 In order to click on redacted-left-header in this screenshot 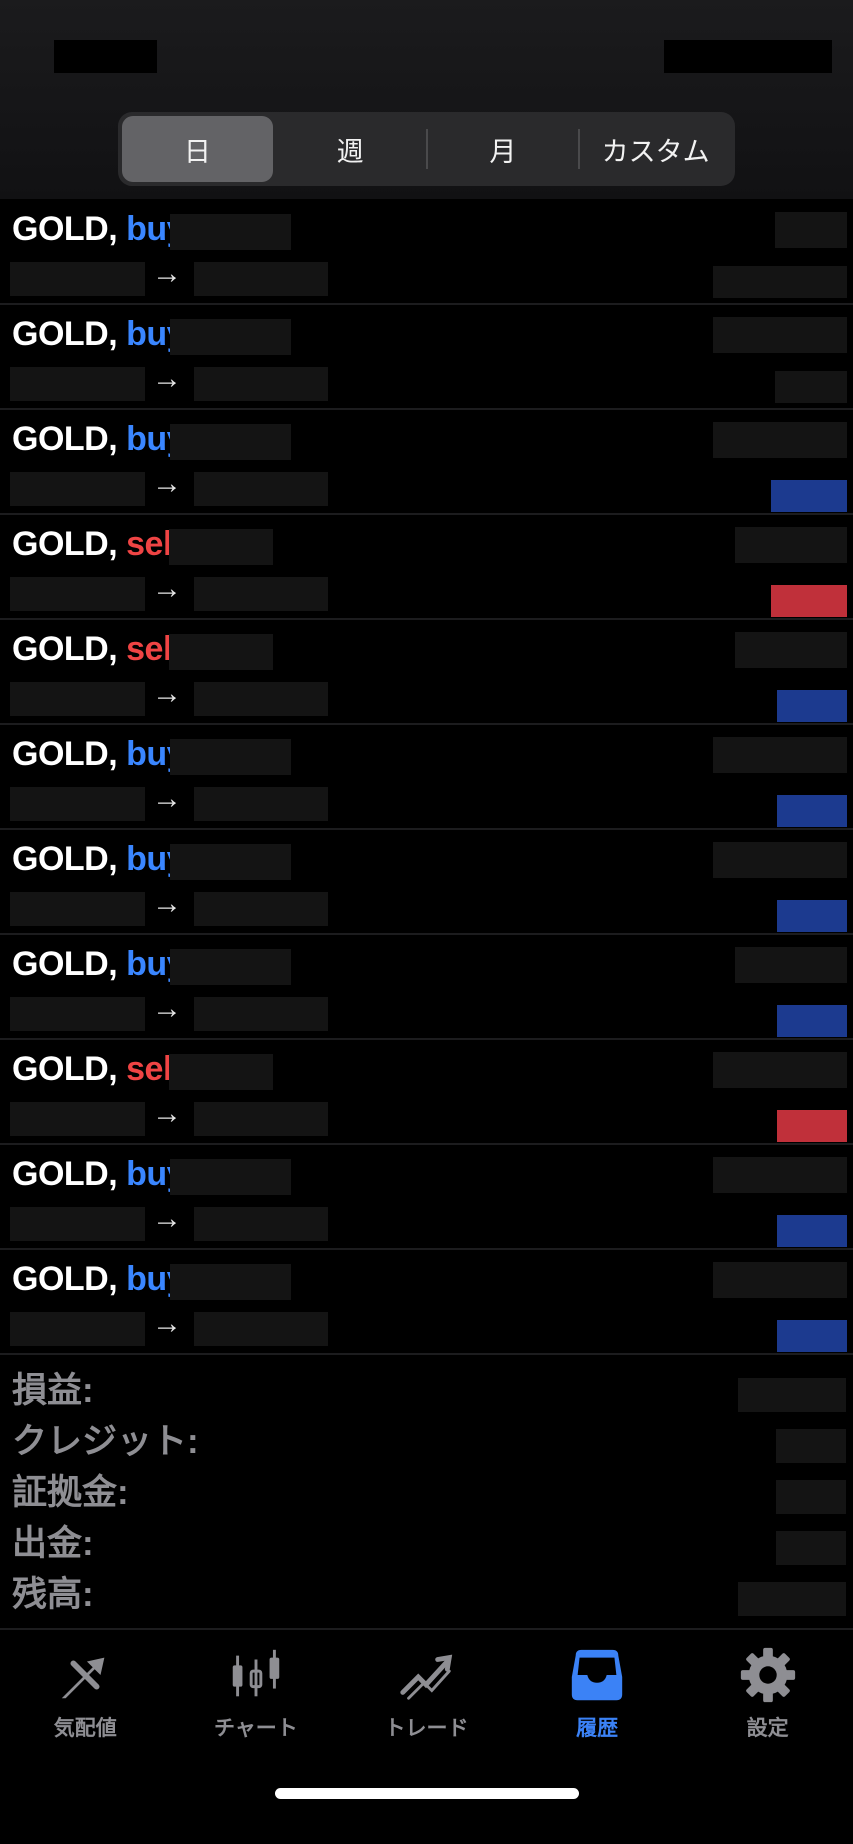, I will do `click(105, 56)`.